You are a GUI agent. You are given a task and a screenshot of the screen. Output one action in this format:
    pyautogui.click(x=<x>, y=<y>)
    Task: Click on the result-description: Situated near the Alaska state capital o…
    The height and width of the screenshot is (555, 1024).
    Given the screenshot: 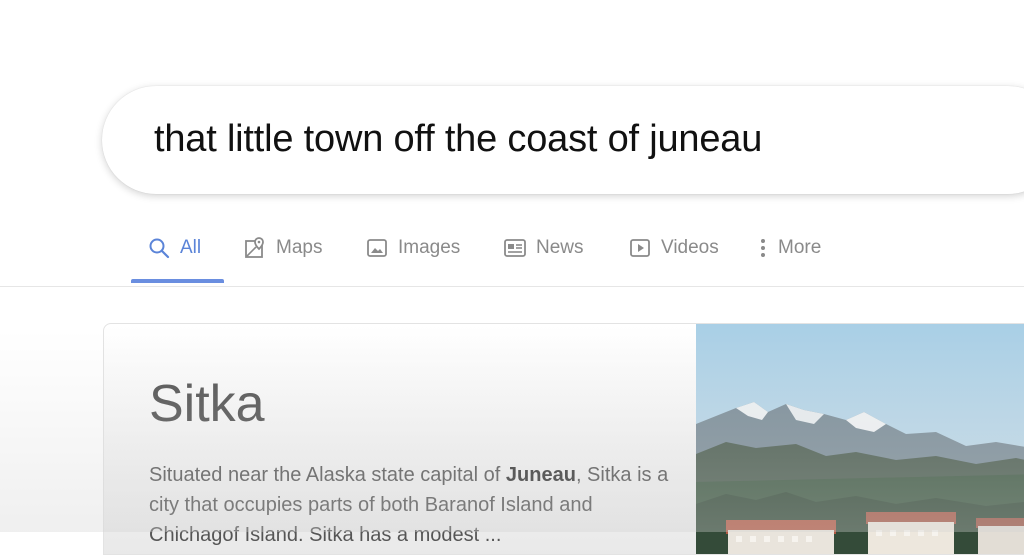 What is the action you would take?
    pyautogui.click(x=409, y=505)
    